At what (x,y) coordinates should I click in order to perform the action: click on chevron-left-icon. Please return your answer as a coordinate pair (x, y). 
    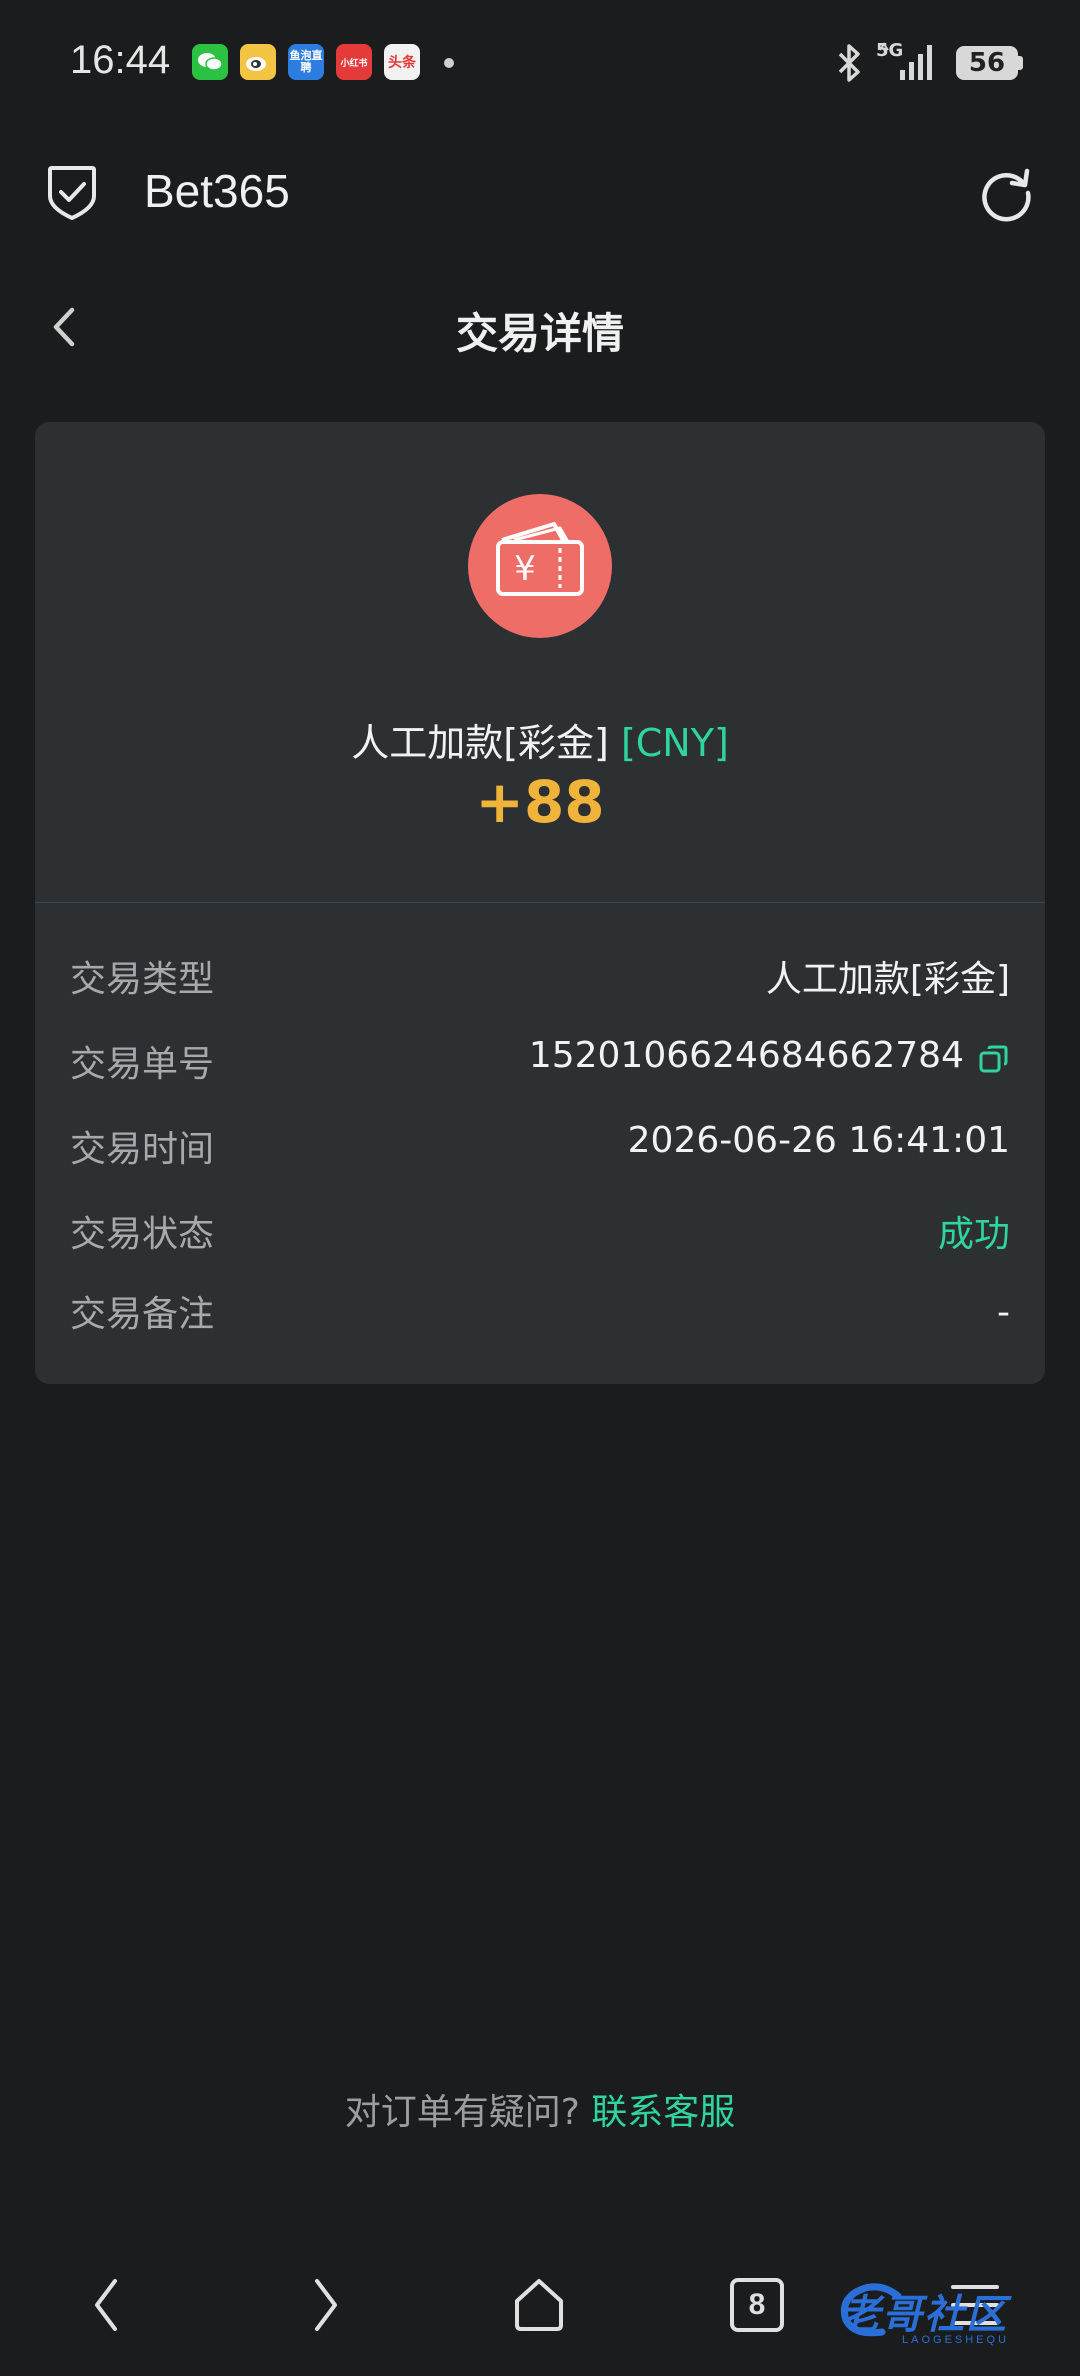
    Looking at the image, I should click on (106, 2305).